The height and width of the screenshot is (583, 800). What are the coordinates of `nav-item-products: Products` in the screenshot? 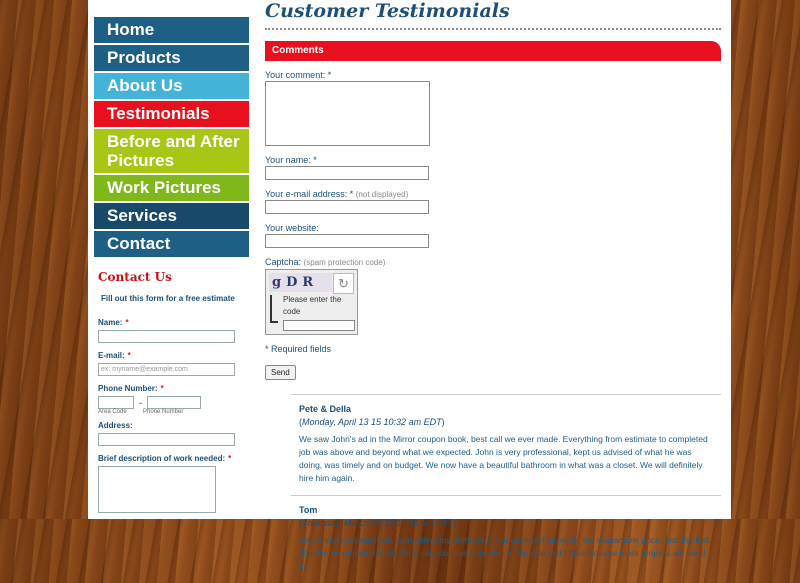 It's located at (171, 58).